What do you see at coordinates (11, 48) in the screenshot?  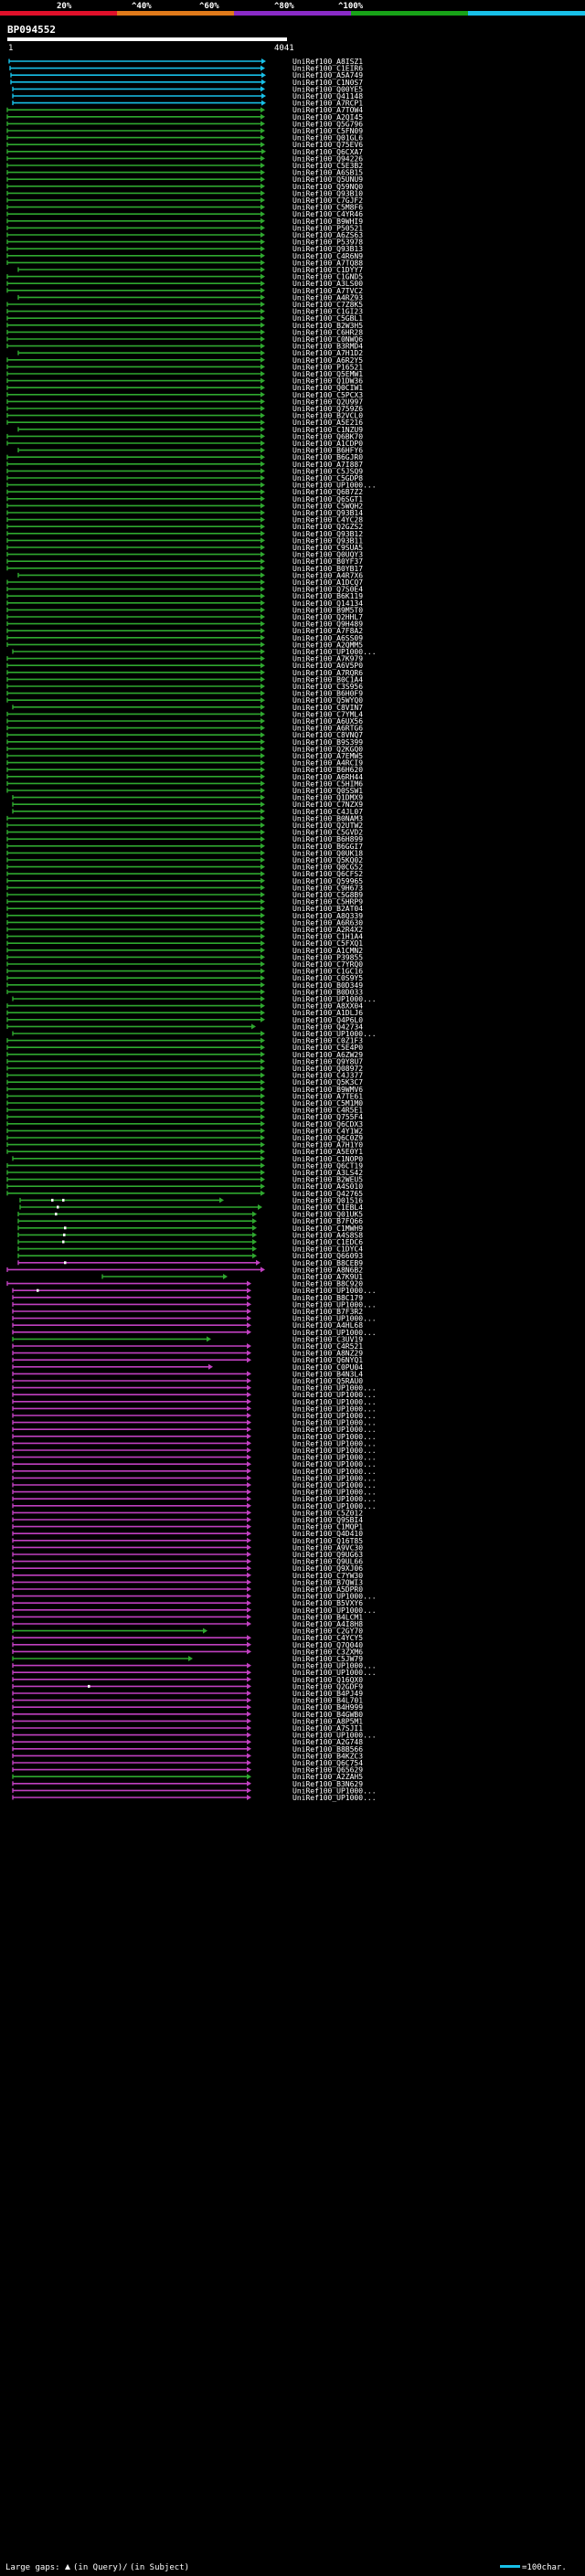 I see `query-start-label: 1` at bounding box center [11, 48].